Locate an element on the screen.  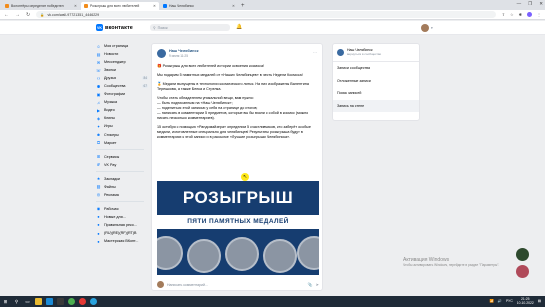
browser-tab: Волонтёры определят победител ✕ is located at coordinates (41, 6).